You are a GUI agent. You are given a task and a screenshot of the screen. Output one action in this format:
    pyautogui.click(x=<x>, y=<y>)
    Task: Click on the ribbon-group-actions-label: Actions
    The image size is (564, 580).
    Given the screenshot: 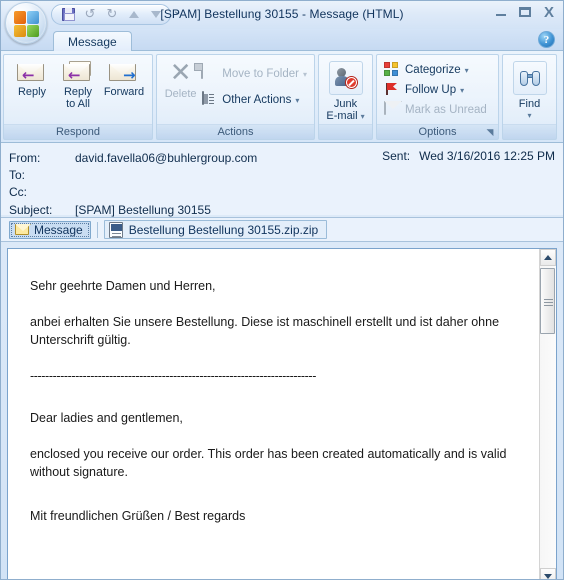 What is the action you would take?
    pyautogui.click(x=235, y=131)
    